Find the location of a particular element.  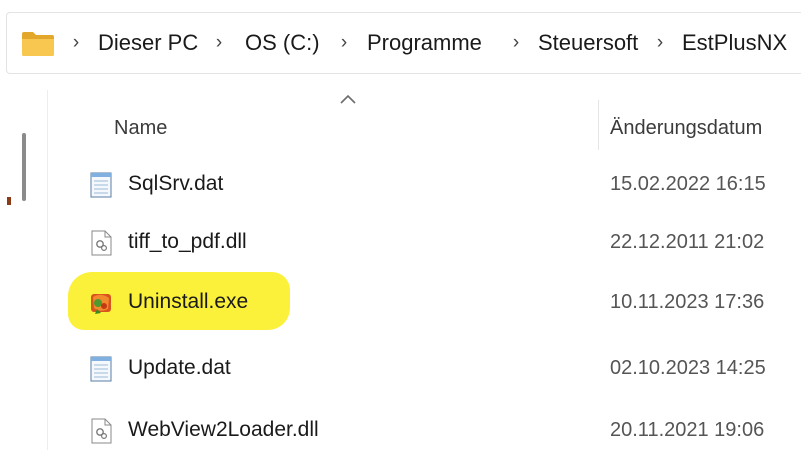

file-date: 15.02.2022 16:15 is located at coordinates (688, 184).